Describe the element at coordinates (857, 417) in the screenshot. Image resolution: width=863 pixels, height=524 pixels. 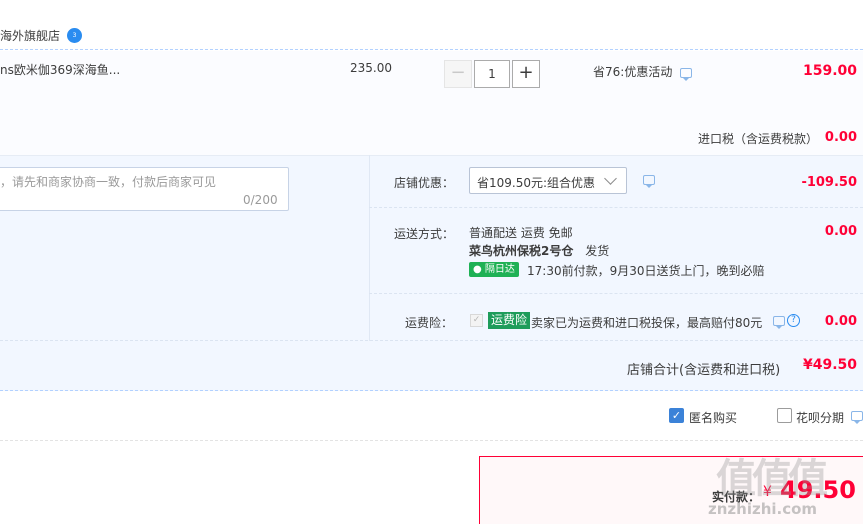
I see `huabei-chat-icon` at that location.